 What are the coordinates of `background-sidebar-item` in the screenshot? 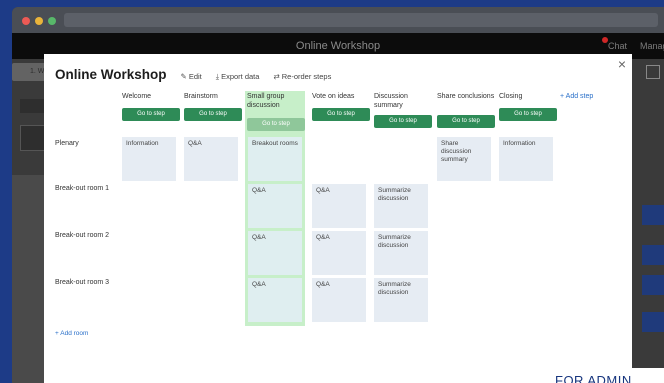 It's located at (33, 106).